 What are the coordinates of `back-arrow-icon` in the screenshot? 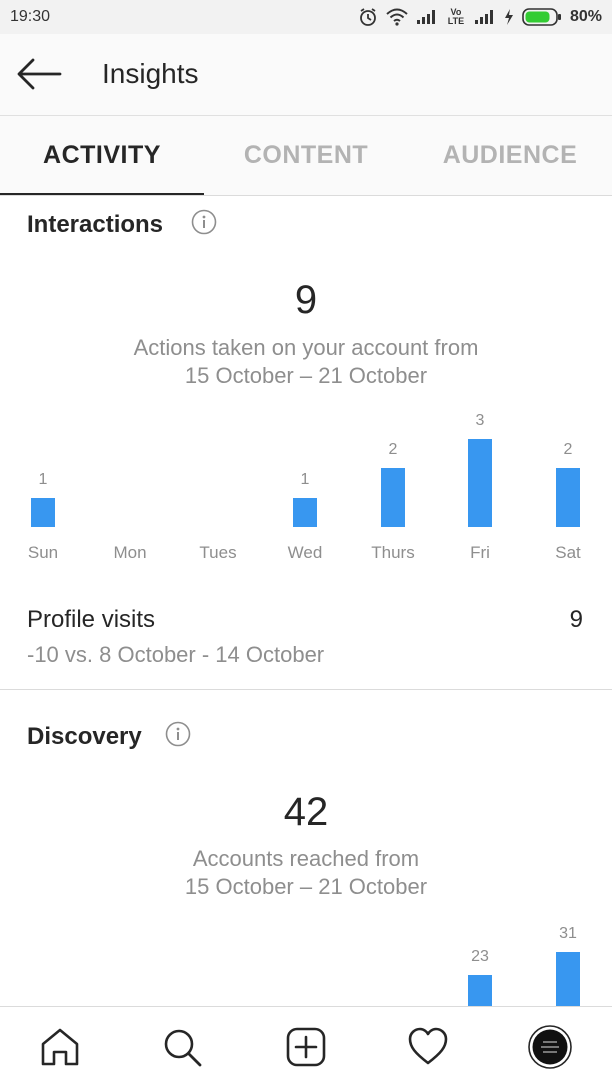 It's located at (39, 74).